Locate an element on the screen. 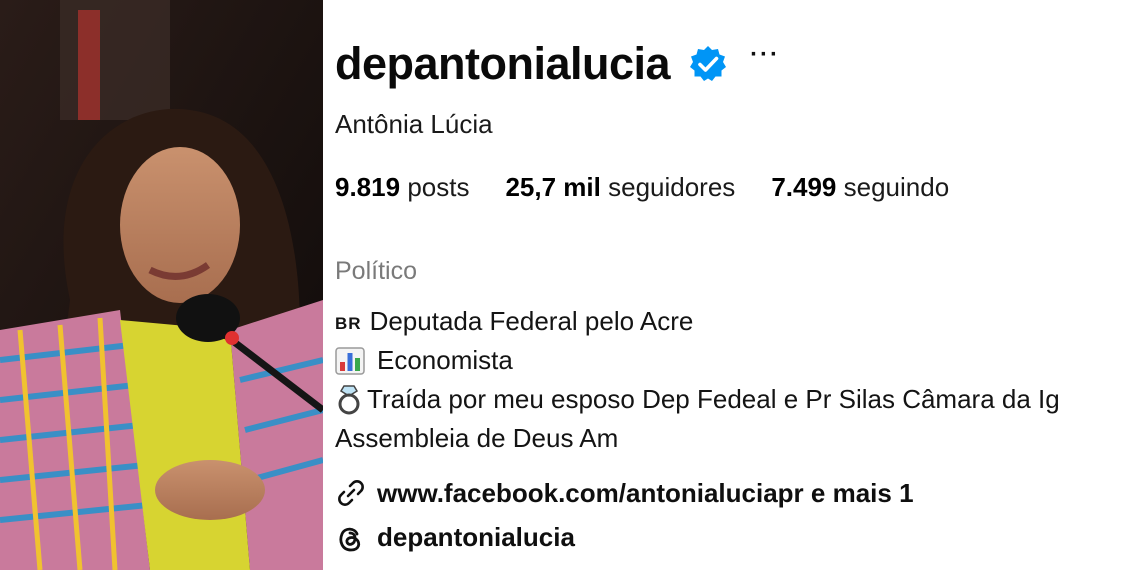 Image resolution: width=1140 pixels, height=570 pixels. verified-badge-icon is located at coordinates (708, 63).